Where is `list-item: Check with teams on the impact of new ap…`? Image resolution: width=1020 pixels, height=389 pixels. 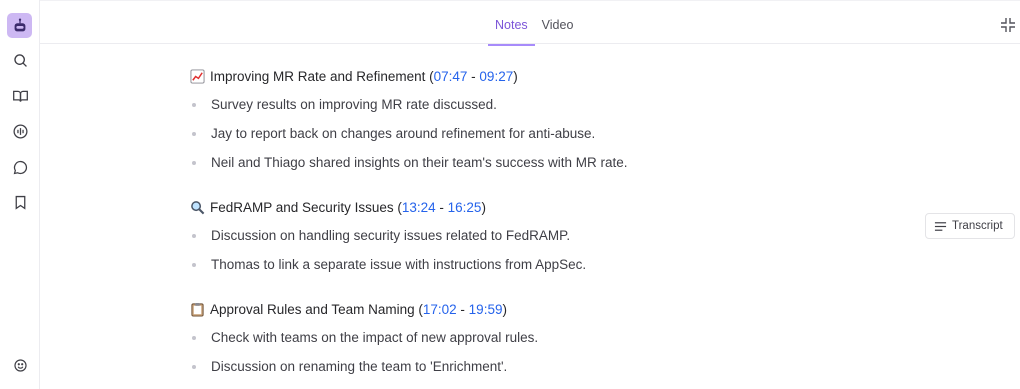
list-item: Check with teams on the impact of new ap… is located at coordinates (540, 337).